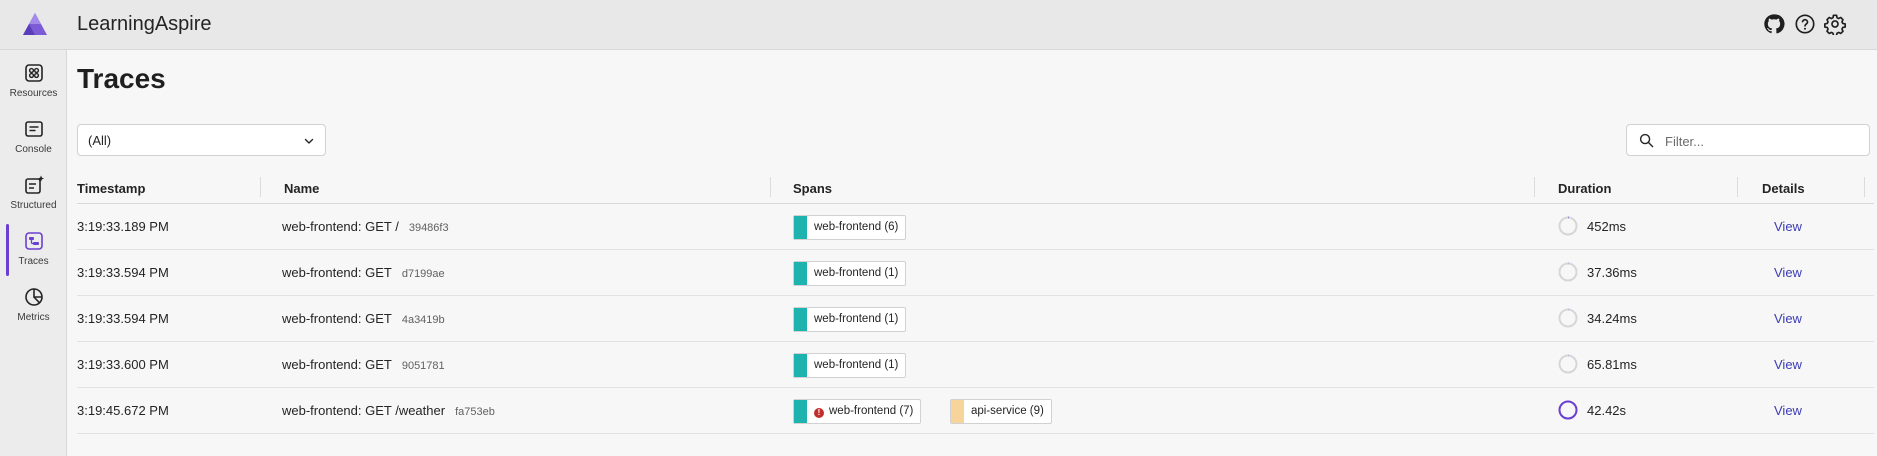  What do you see at coordinates (1007, 411) in the screenshot?
I see `span-label: api-service (9)` at bounding box center [1007, 411].